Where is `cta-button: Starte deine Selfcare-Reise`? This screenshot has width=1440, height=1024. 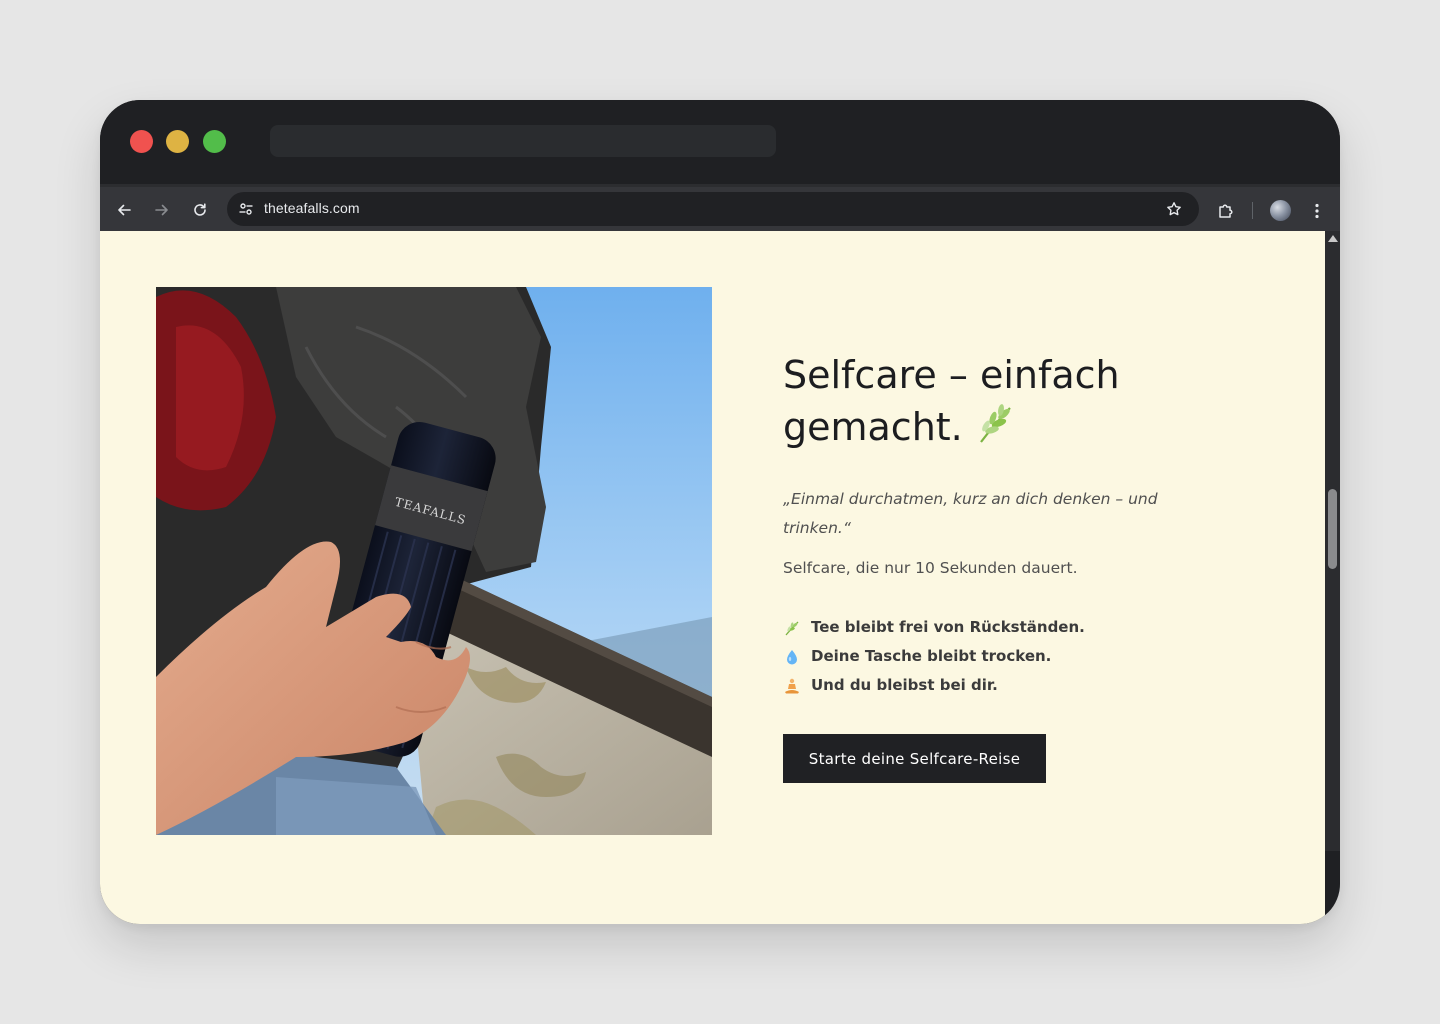
cta-button: Starte deine Selfcare-Reise is located at coordinates (914, 758).